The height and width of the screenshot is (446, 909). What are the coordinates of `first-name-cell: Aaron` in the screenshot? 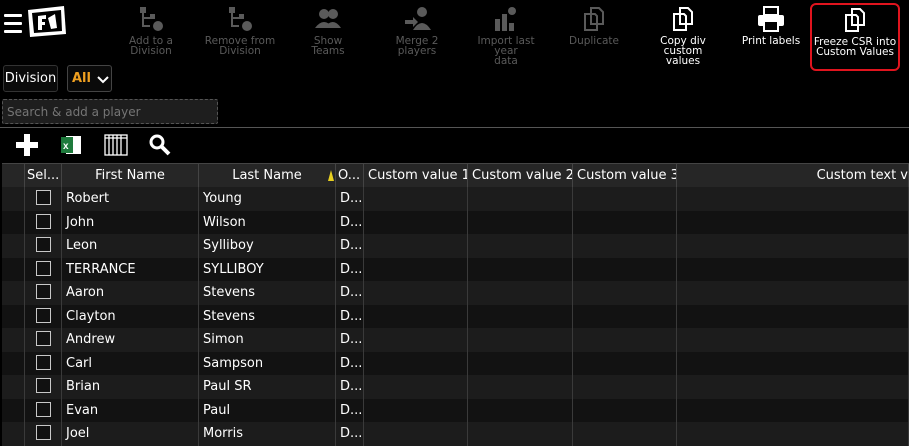 It's located at (130, 293).